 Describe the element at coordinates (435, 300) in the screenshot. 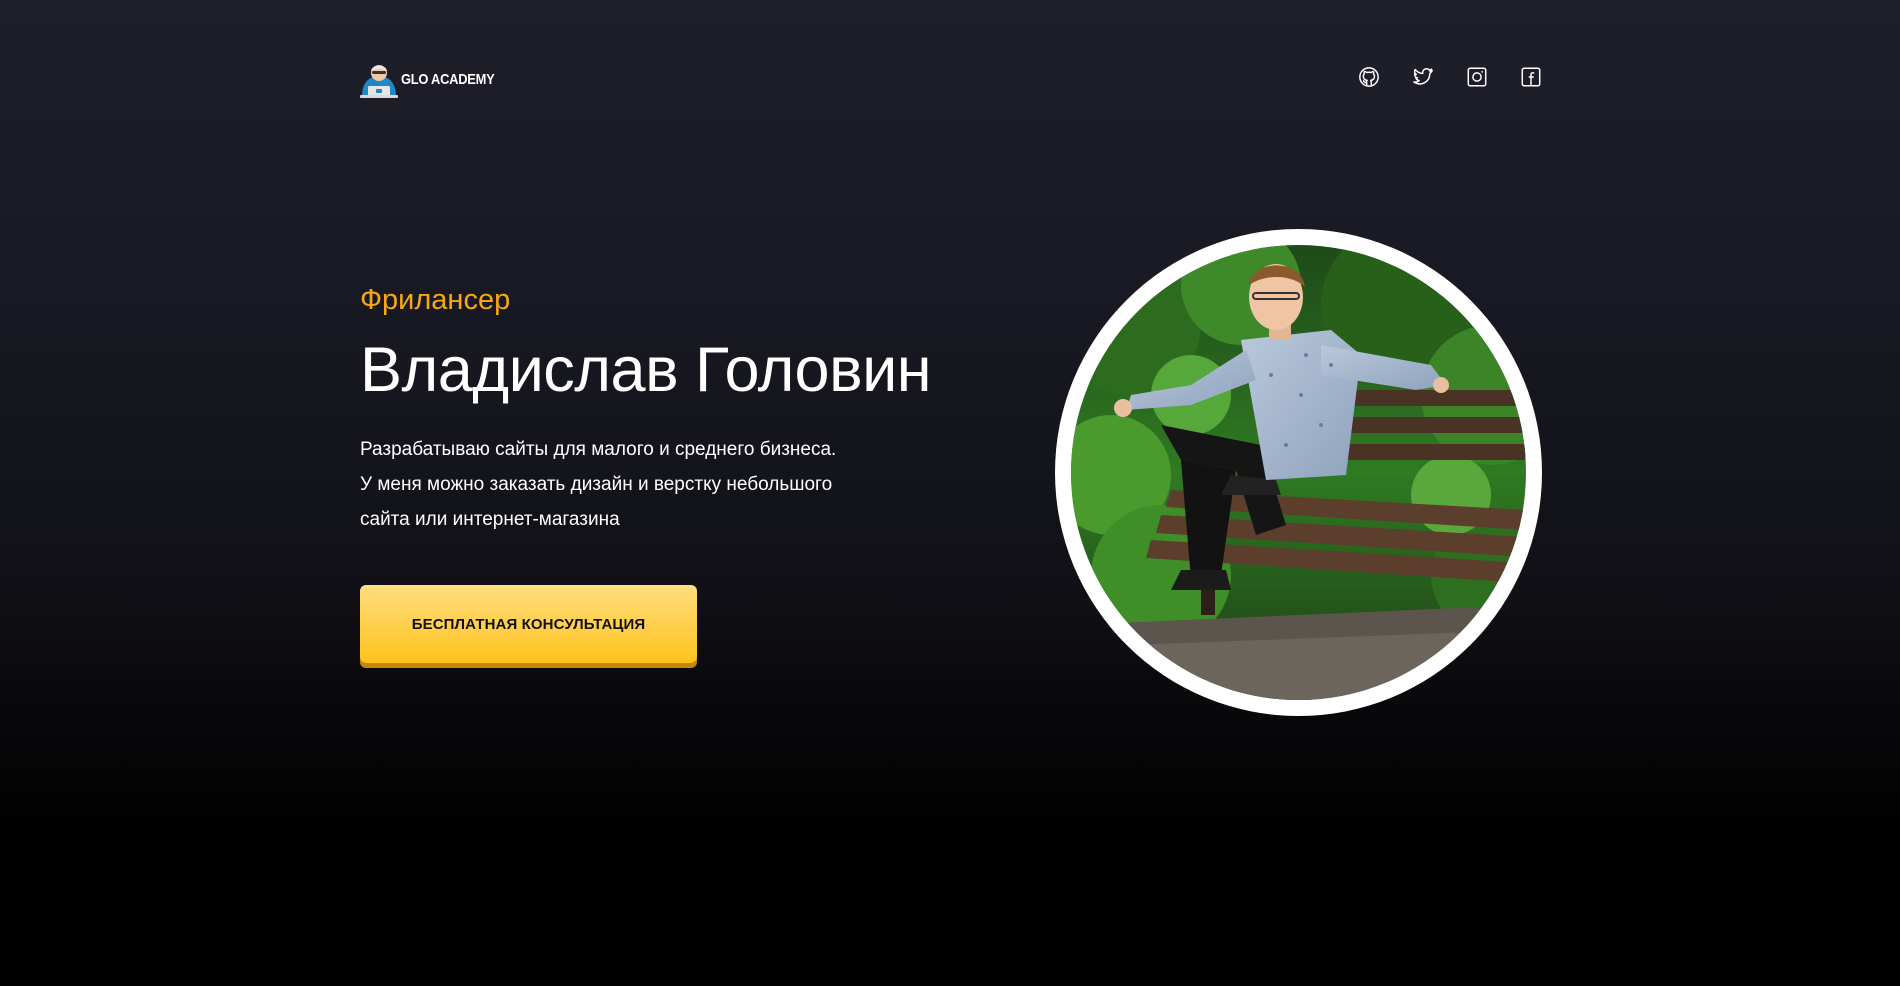

I see `hero-subtitle: Фрилансер` at that location.